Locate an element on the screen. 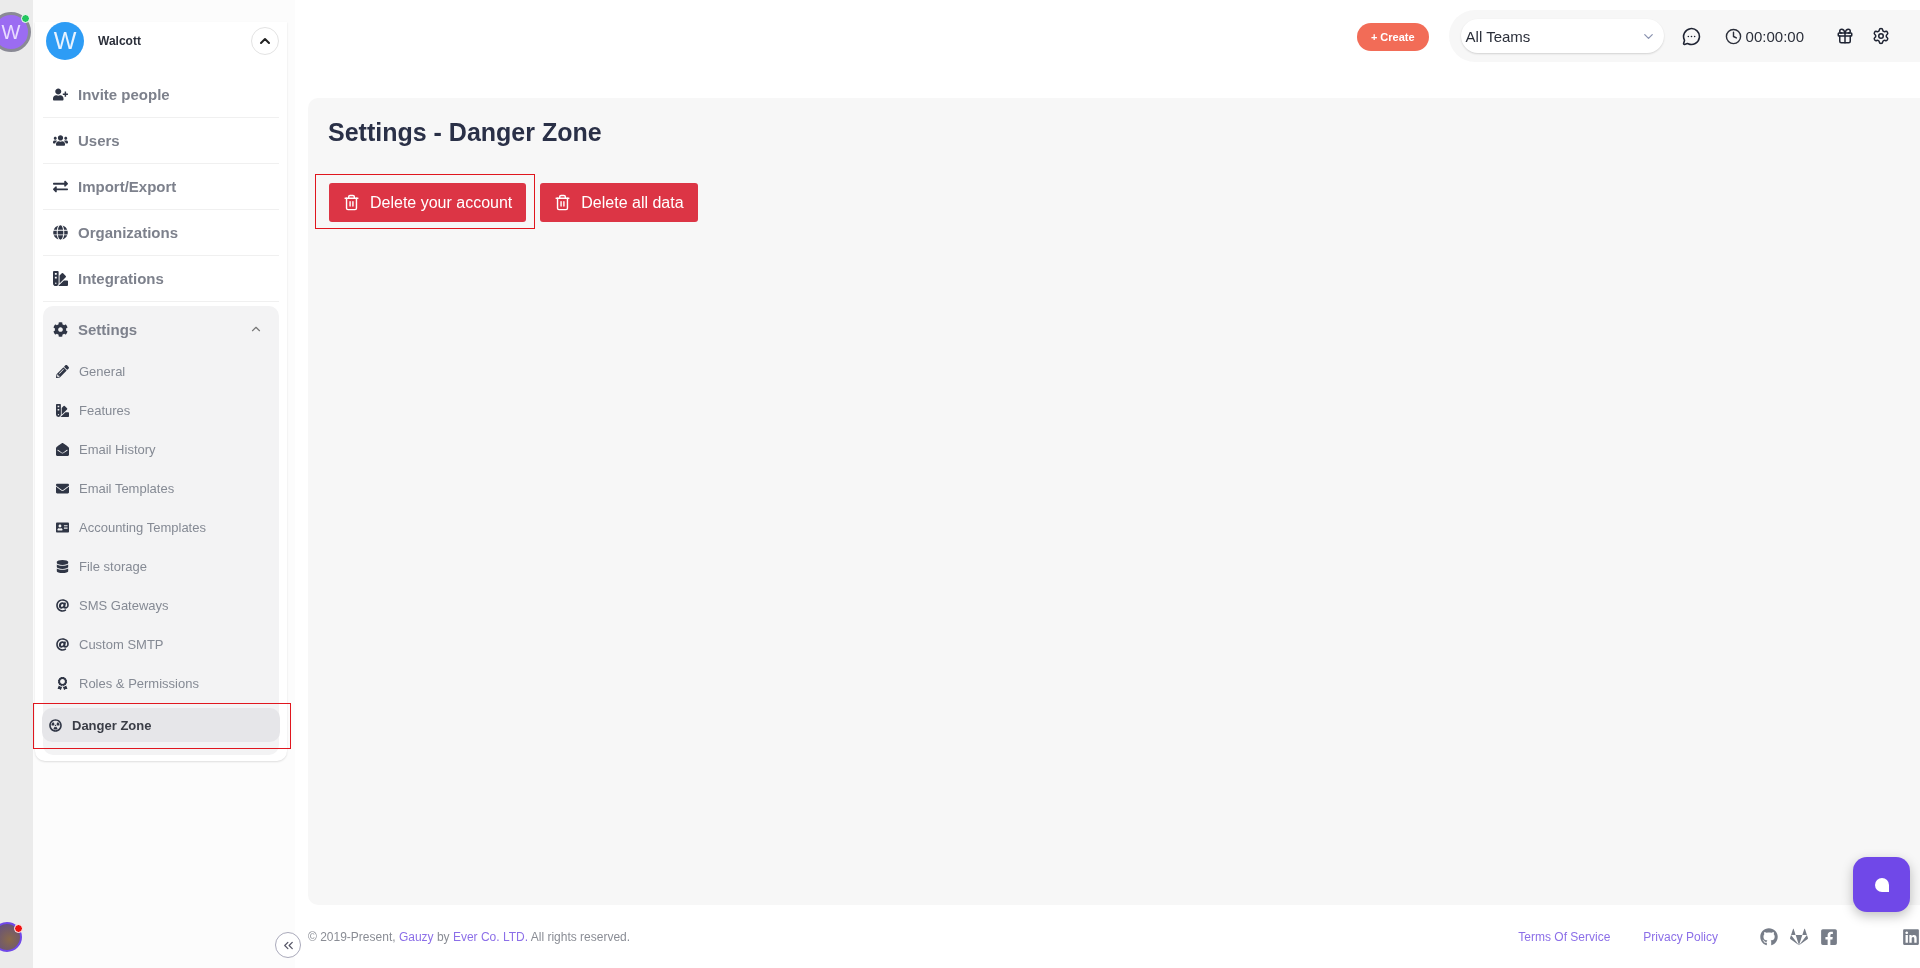  timer: 00:00:00 is located at coordinates (1764, 36).